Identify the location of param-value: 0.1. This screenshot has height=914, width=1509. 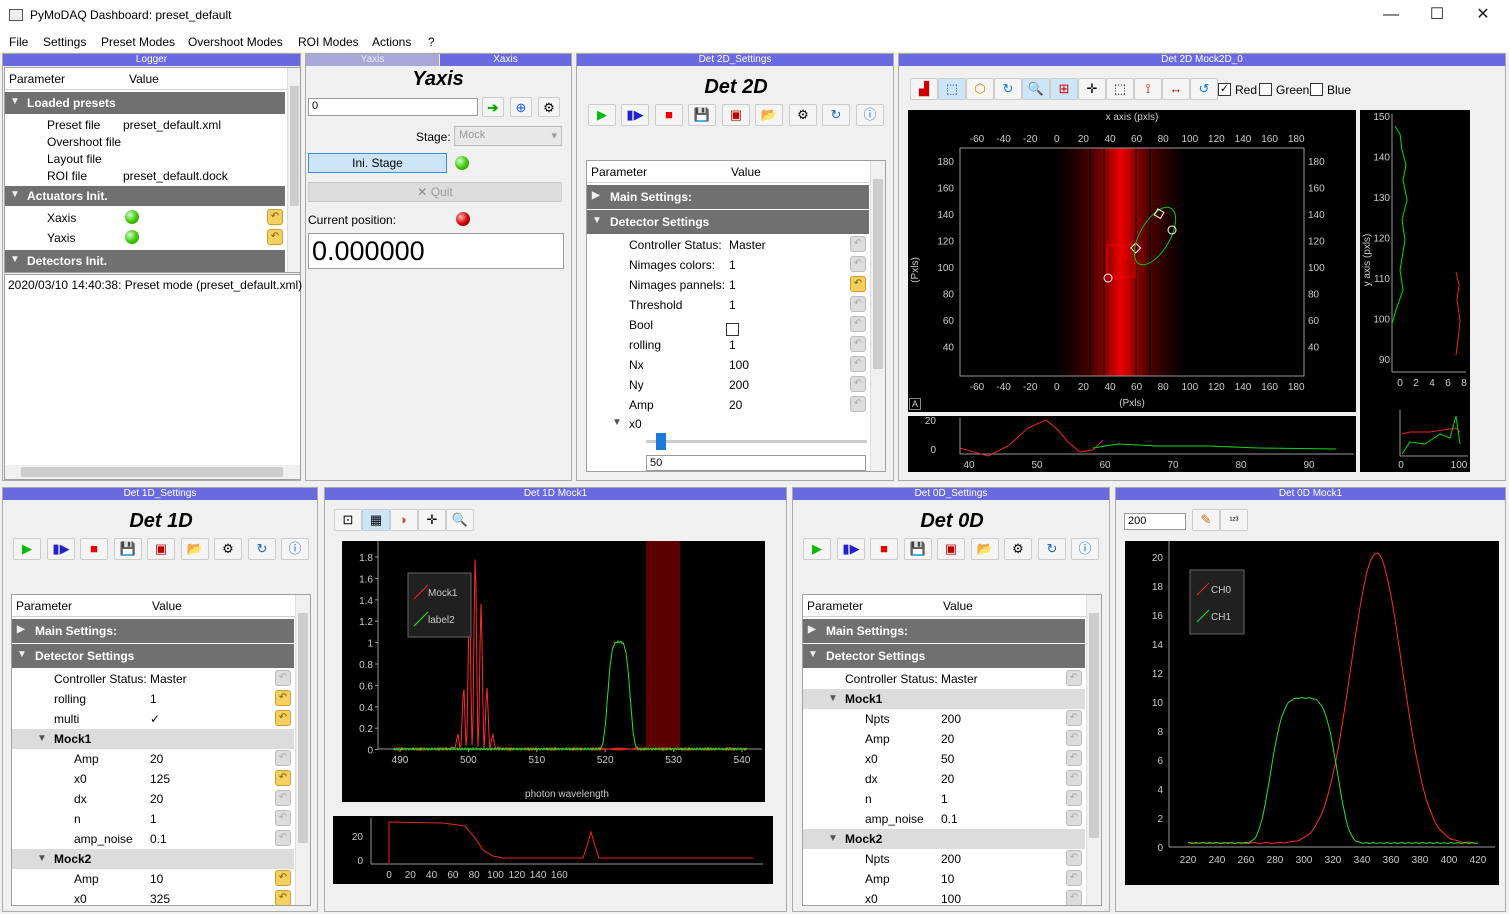
(949, 819).